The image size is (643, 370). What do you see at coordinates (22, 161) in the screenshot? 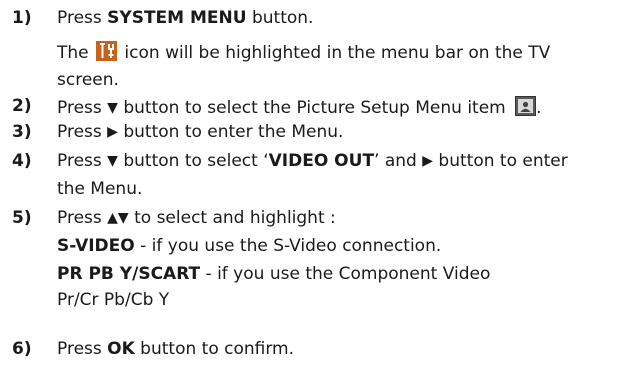
I see `step-number: 4)` at bounding box center [22, 161].